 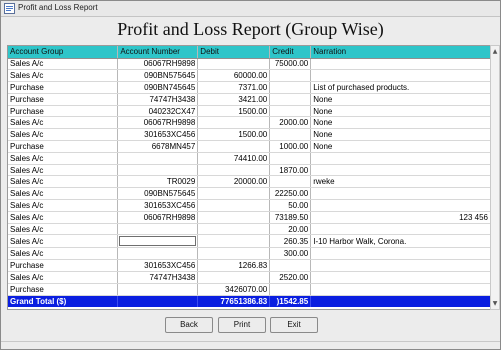 What do you see at coordinates (290, 217) in the screenshot?
I see `cell-credit: 73189.50` at bounding box center [290, 217].